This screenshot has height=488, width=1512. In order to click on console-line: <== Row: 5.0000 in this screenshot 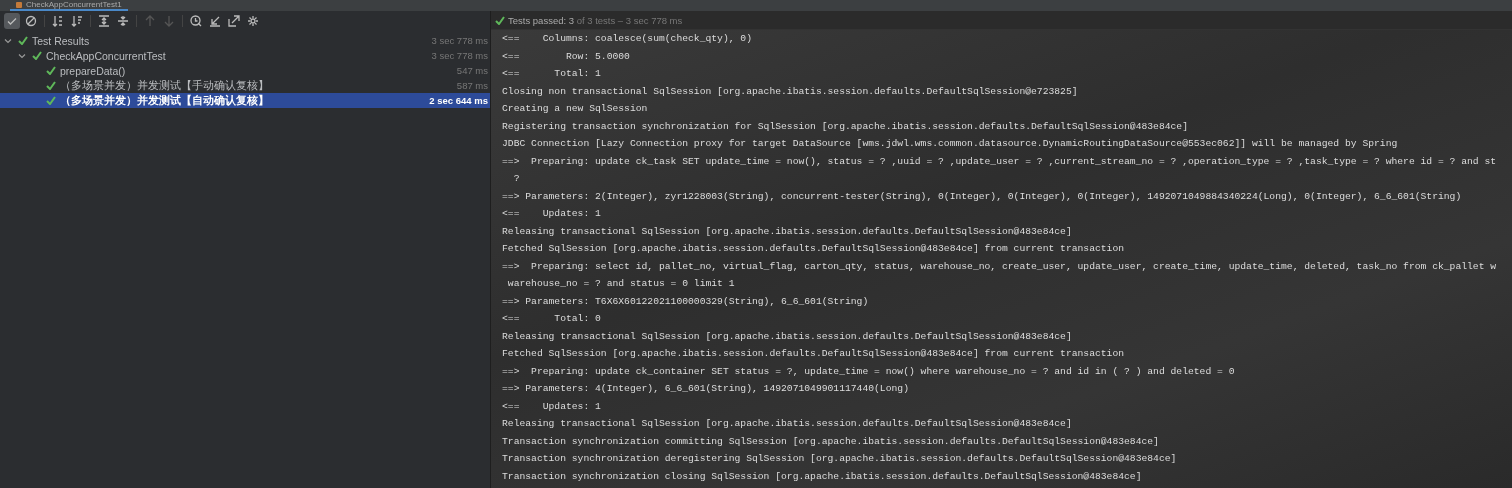, I will do `click(566, 56)`.